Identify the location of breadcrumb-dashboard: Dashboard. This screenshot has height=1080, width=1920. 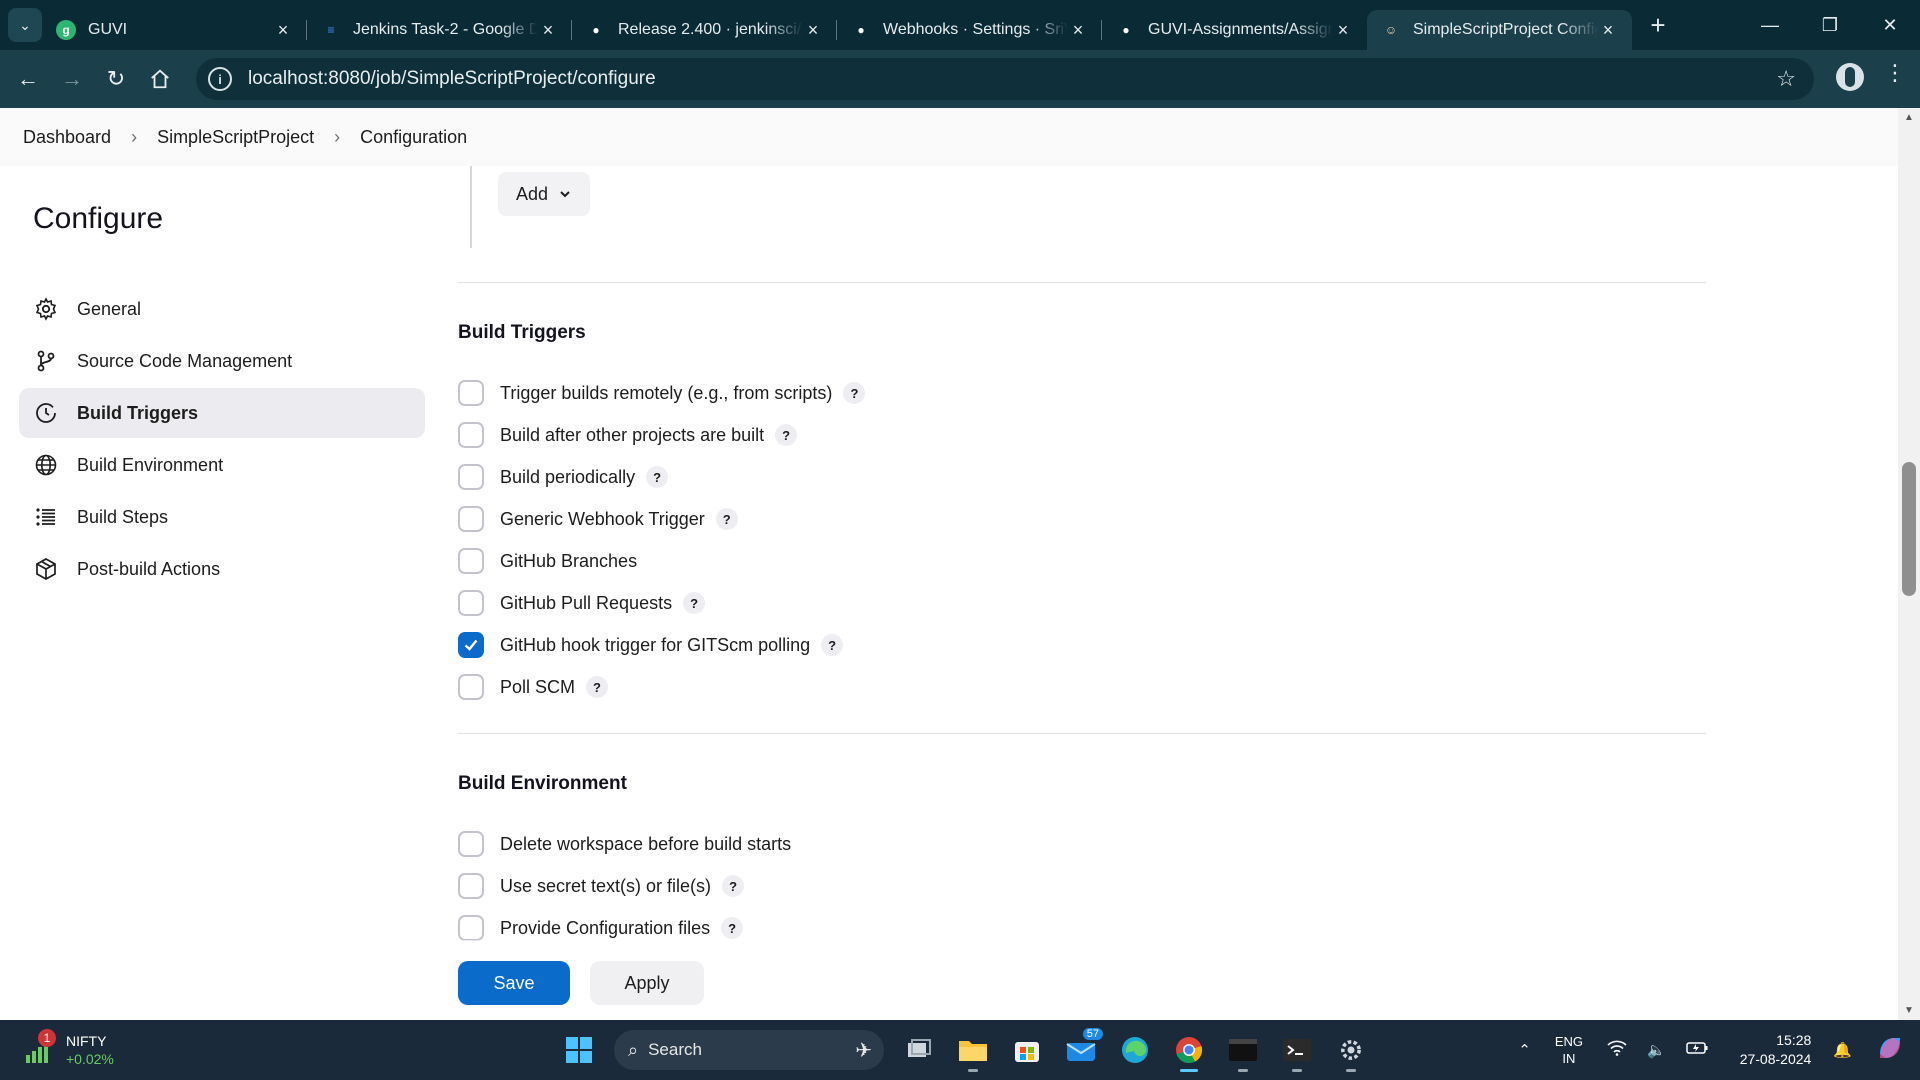
(67, 137).